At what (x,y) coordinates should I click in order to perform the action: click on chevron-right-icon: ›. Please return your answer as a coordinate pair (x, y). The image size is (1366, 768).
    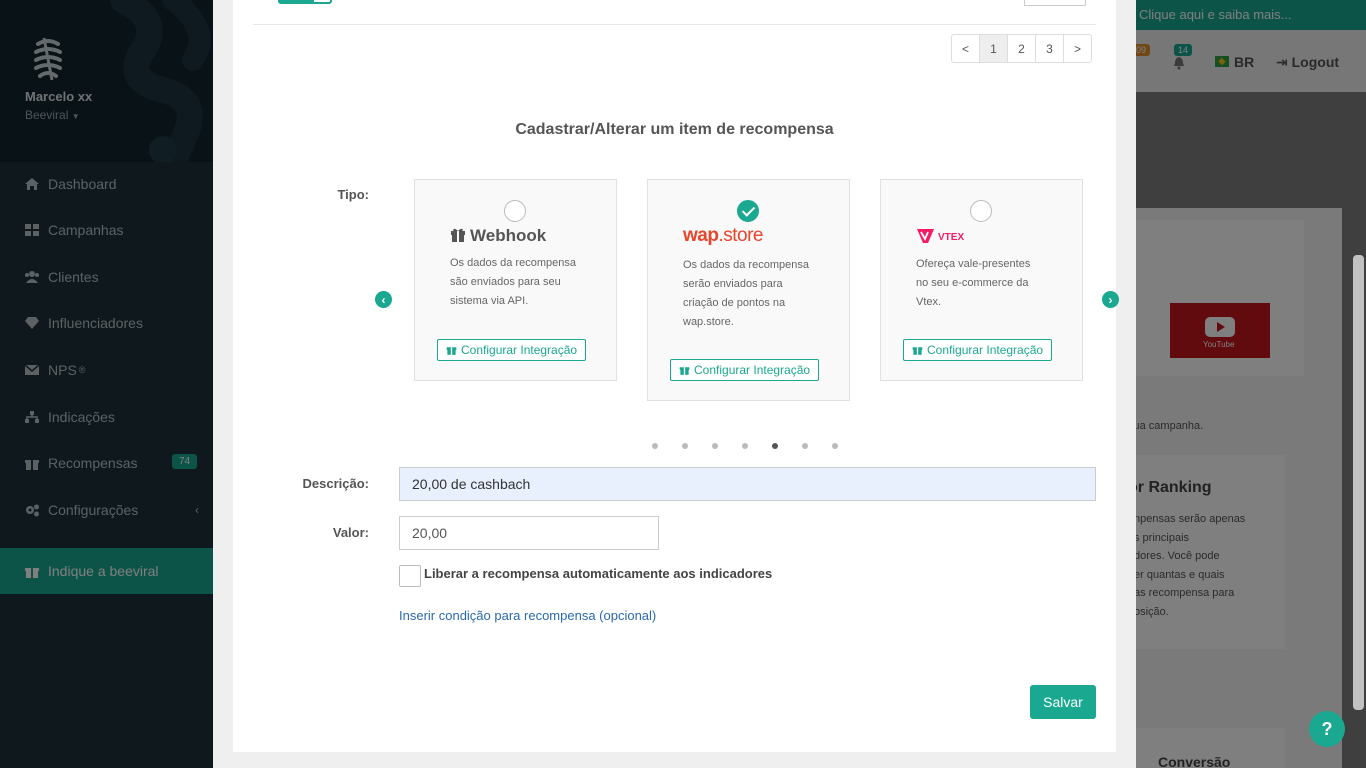
    Looking at the image, I should click on (1110, 299).